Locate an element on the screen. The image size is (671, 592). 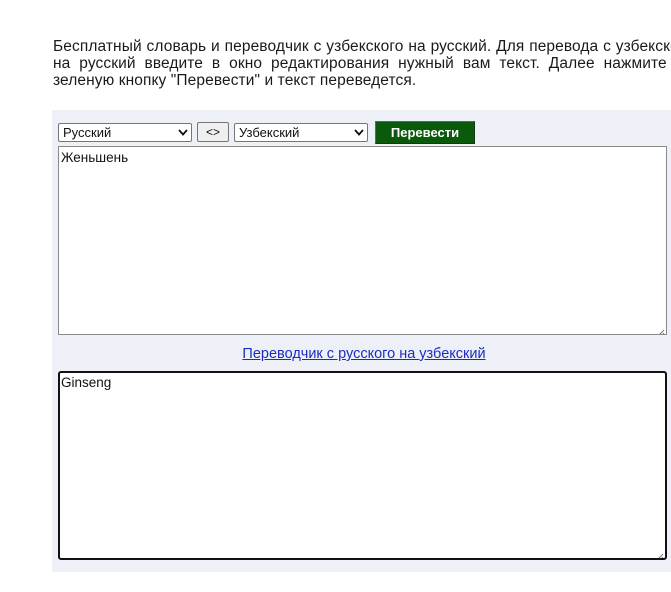
source-language-select: Русский is located at coordinates (125, 132).